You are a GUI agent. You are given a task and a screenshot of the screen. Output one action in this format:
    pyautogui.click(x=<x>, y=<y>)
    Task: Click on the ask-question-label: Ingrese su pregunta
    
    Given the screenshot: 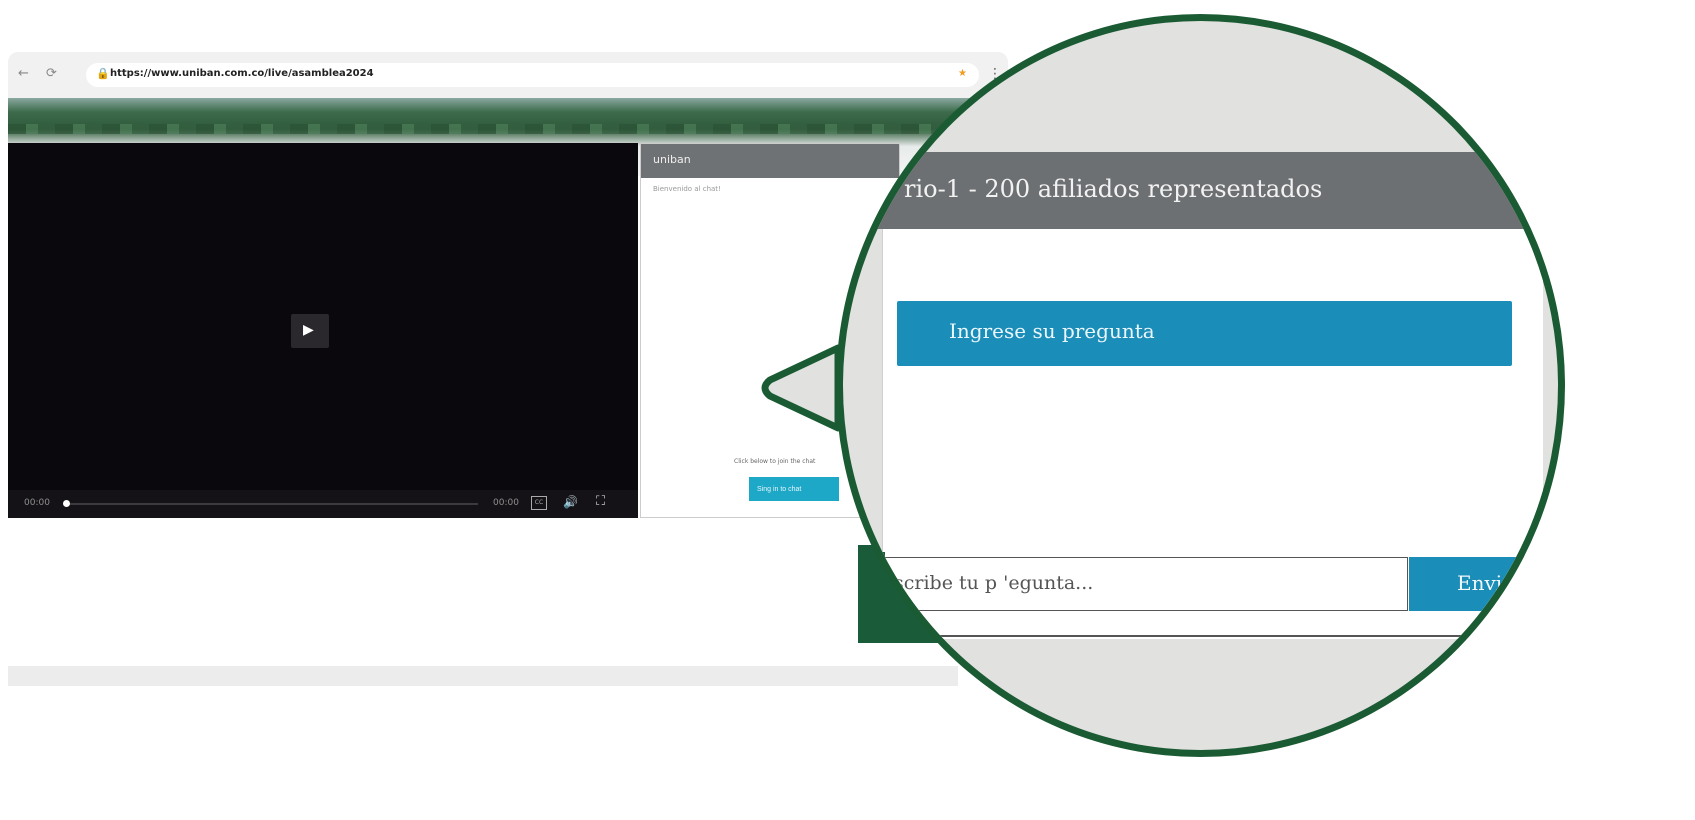 What is the action you would take?
    pyautogui.click(x=1052, y=331)
    